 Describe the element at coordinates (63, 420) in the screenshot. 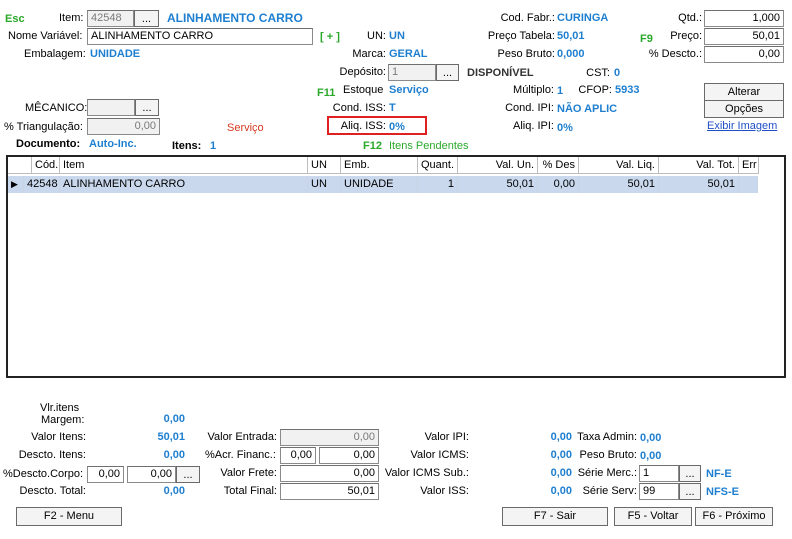

I see `margem-label: Margem:` at that location.